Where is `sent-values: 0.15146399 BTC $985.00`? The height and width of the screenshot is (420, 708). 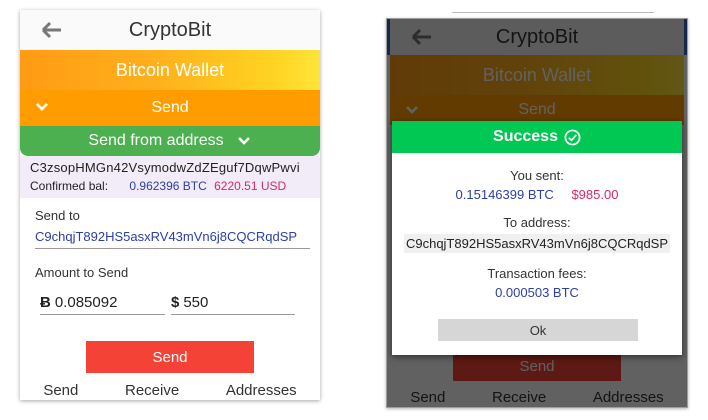 sent-values: 0.15146399 BTC $985.00 is located at coordinates (537, 194).